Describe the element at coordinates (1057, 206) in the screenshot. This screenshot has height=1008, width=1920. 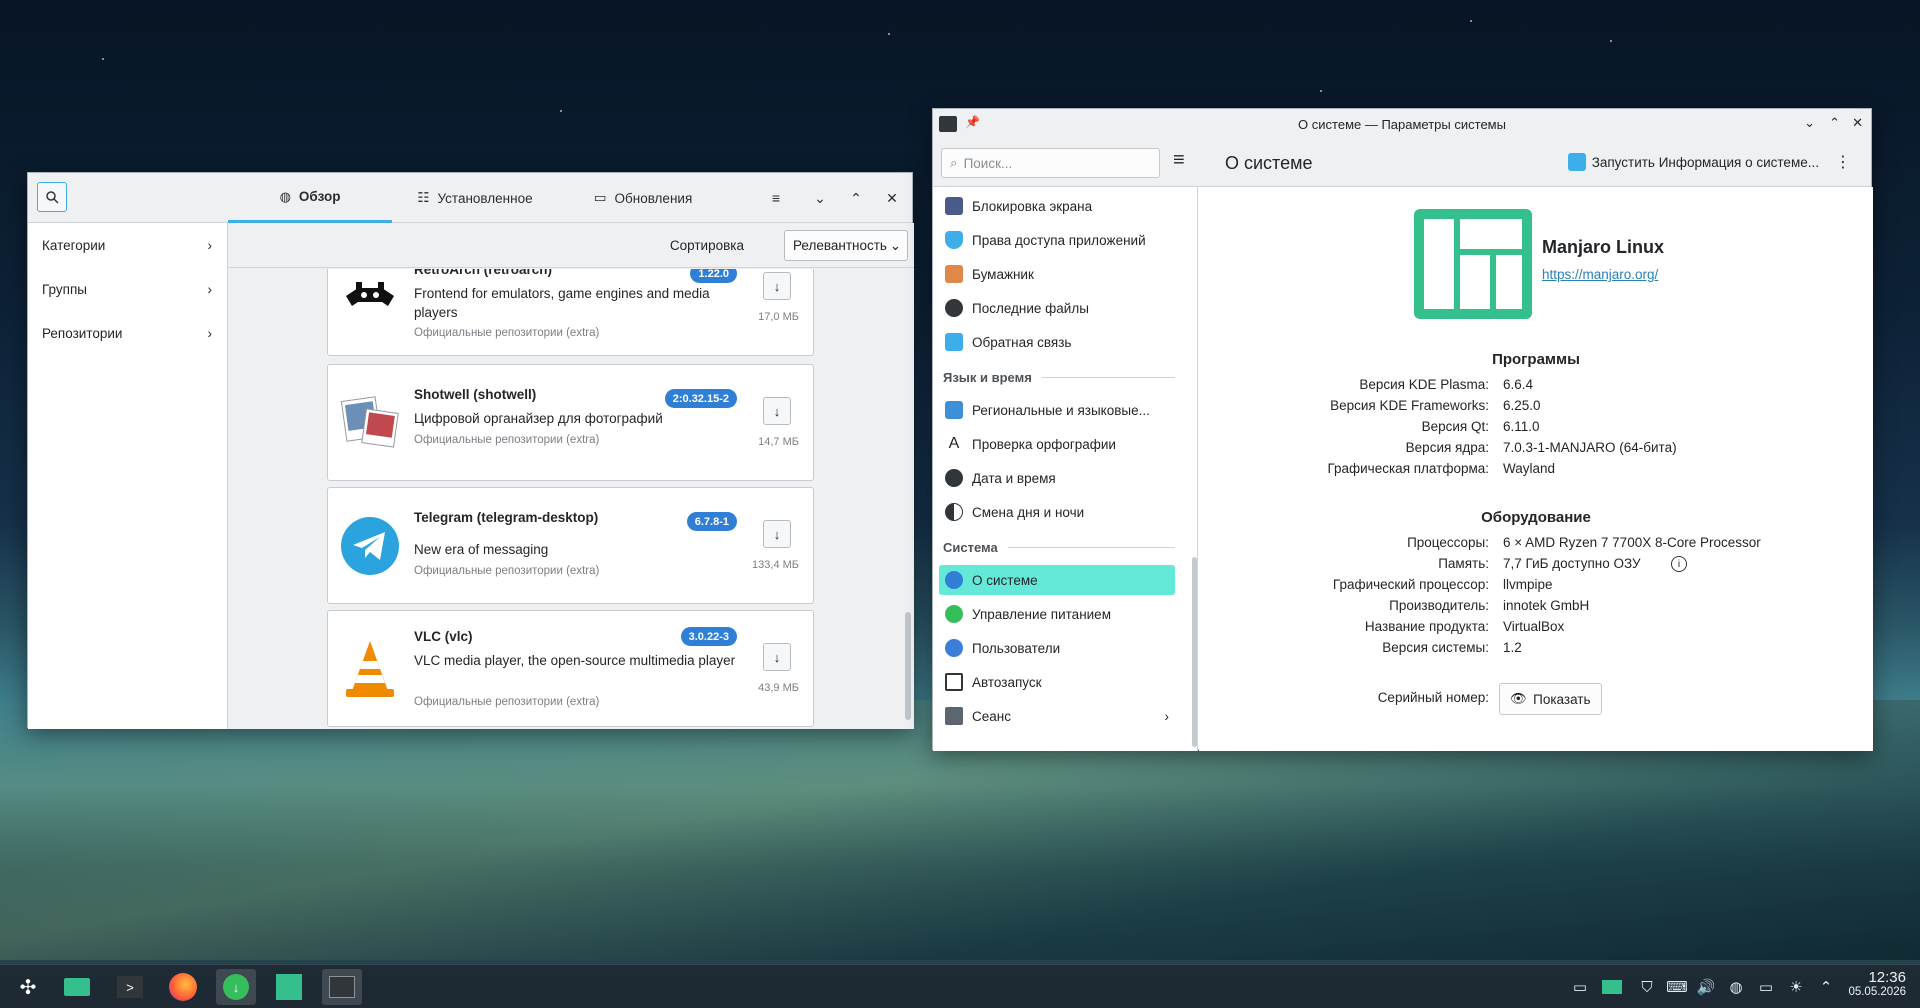
I see `nav-item-lock-screen: Блокировка экрана` at that location.